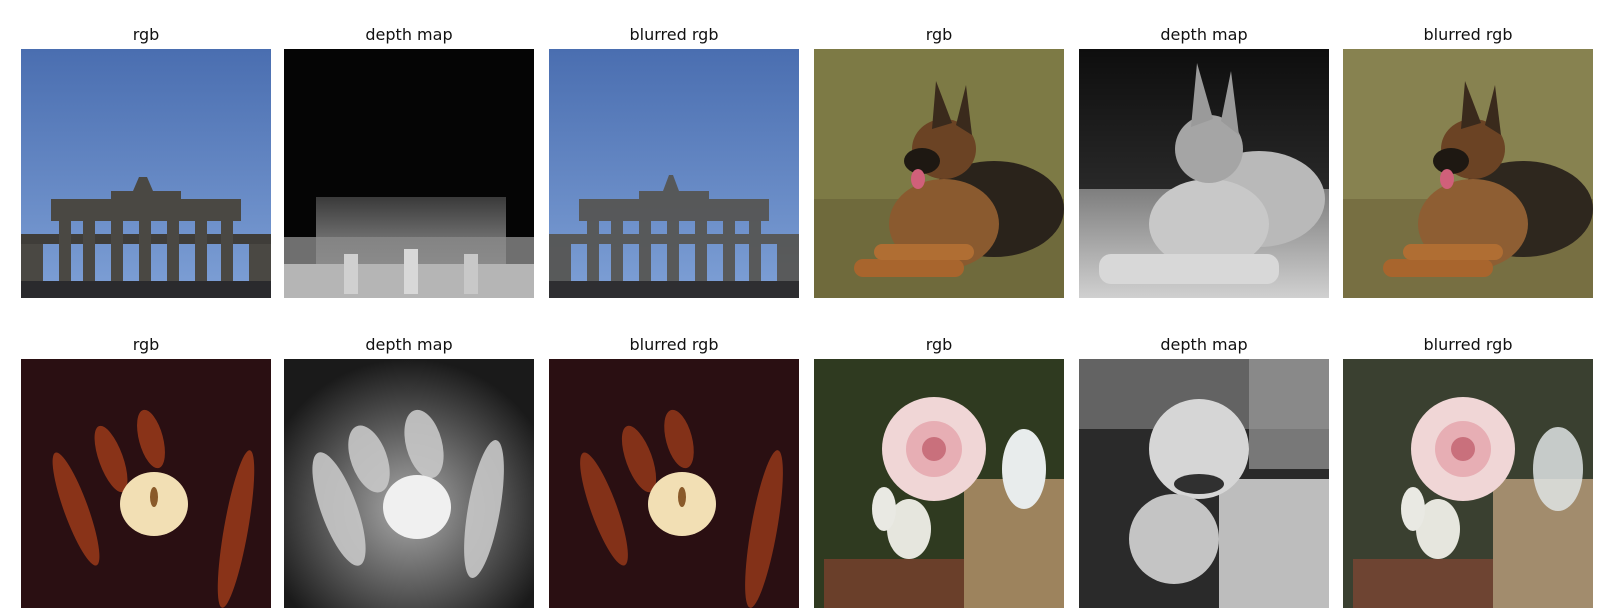  I want to click on candle-hands-photo, so click(146, 483).